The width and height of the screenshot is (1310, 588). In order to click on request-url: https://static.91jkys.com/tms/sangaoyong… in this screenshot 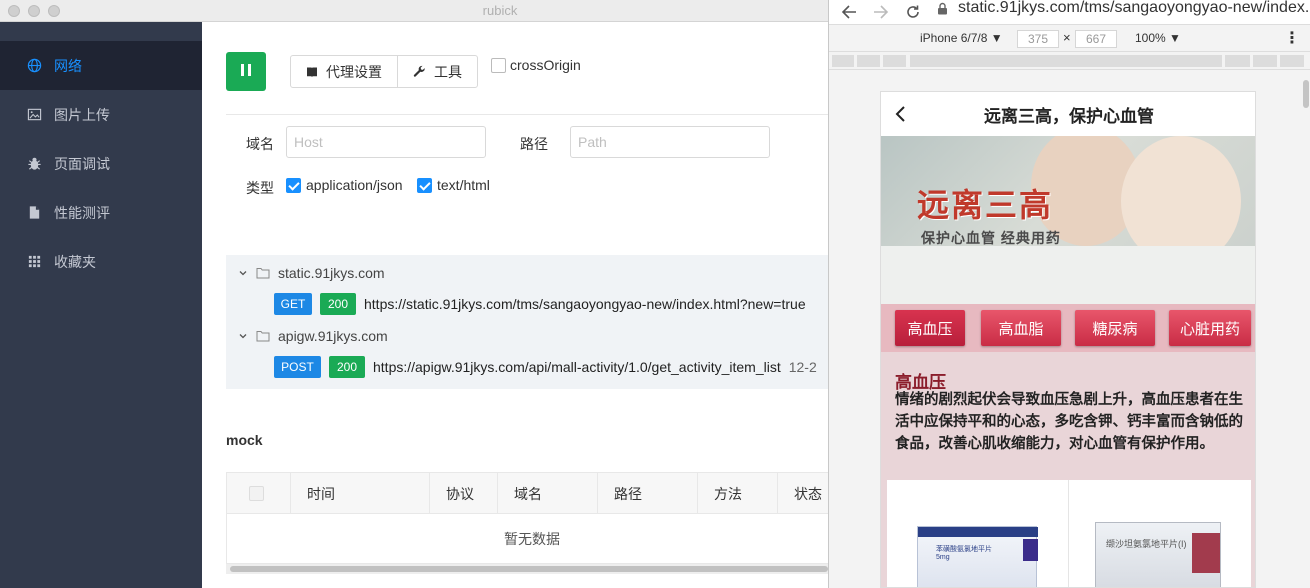, I will do `click(585, 304)`.